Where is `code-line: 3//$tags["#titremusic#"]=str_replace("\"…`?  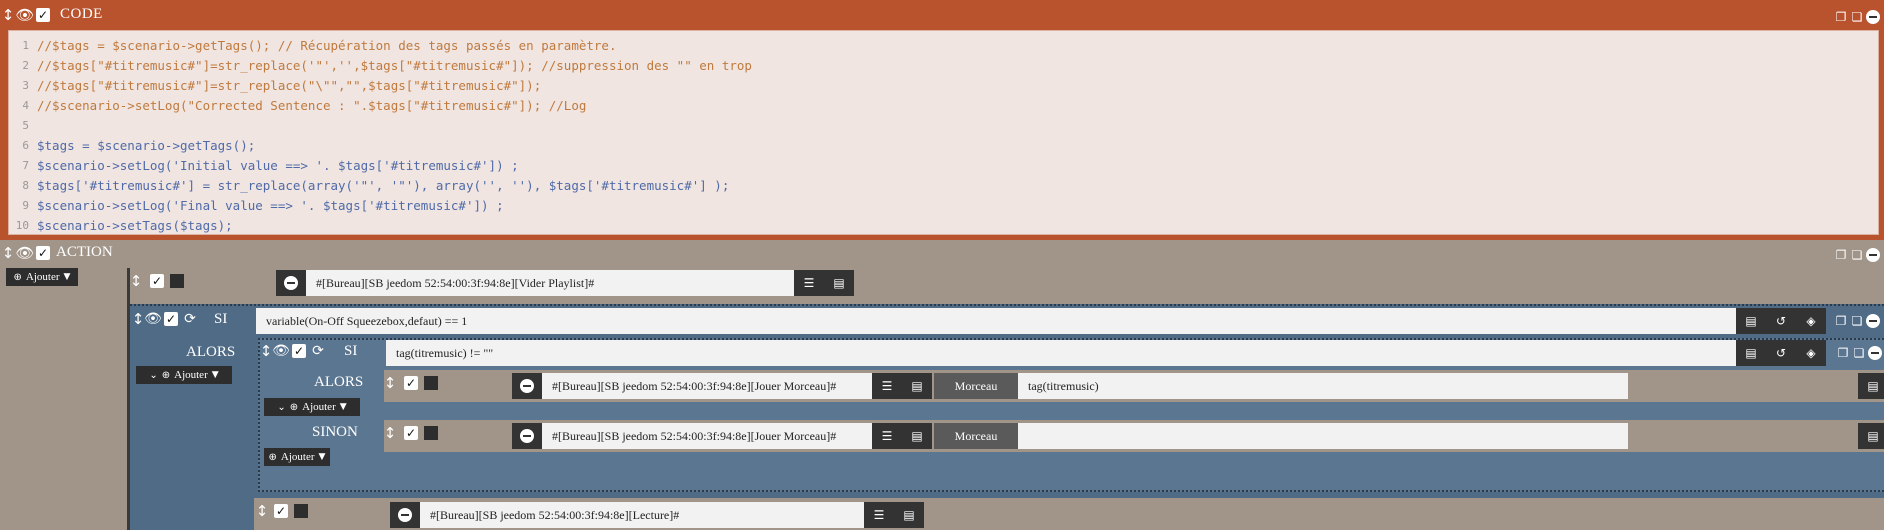 code-line: 3//$tags["#titremusic#"]=str_replace("\"… is located at coordinates (282, 85).